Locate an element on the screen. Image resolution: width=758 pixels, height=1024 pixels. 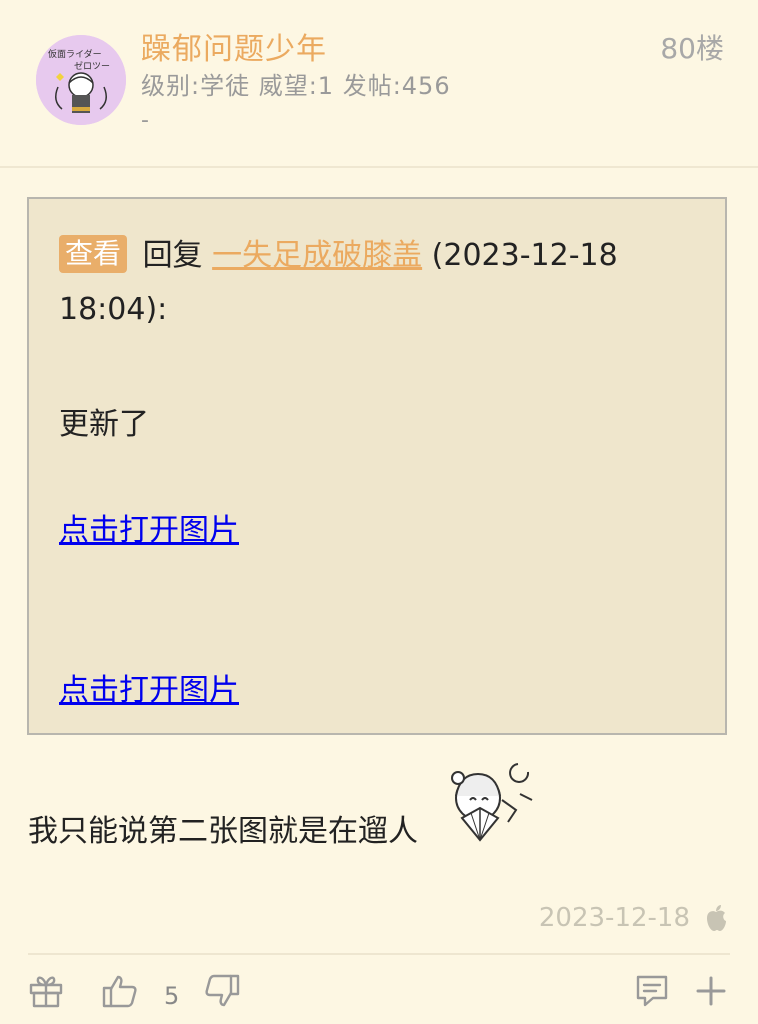
plus-icon is located at coordinates (711, 991).